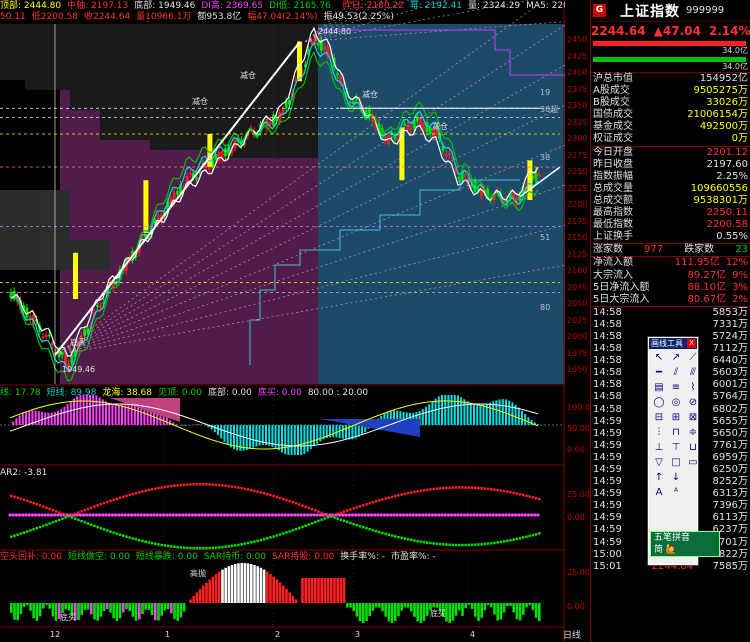 The width and height of the screenshot is (750, 642). What do you see at coordinates (673, 343) in the screenshot?
I see `toolbox-title-bar: 画线工具 X` at bounding box center [673, 343].